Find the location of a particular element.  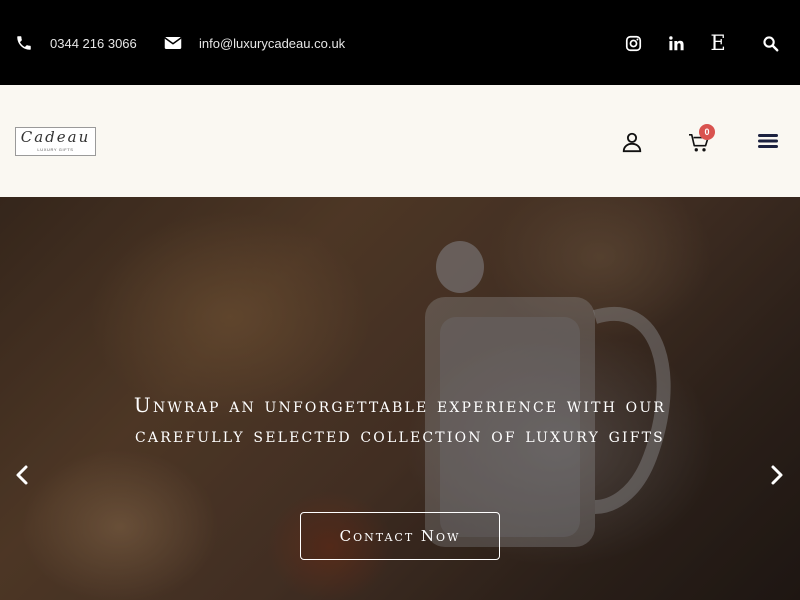

phone-contact: 0344 216 3066 is located at coordinates (75, 43).